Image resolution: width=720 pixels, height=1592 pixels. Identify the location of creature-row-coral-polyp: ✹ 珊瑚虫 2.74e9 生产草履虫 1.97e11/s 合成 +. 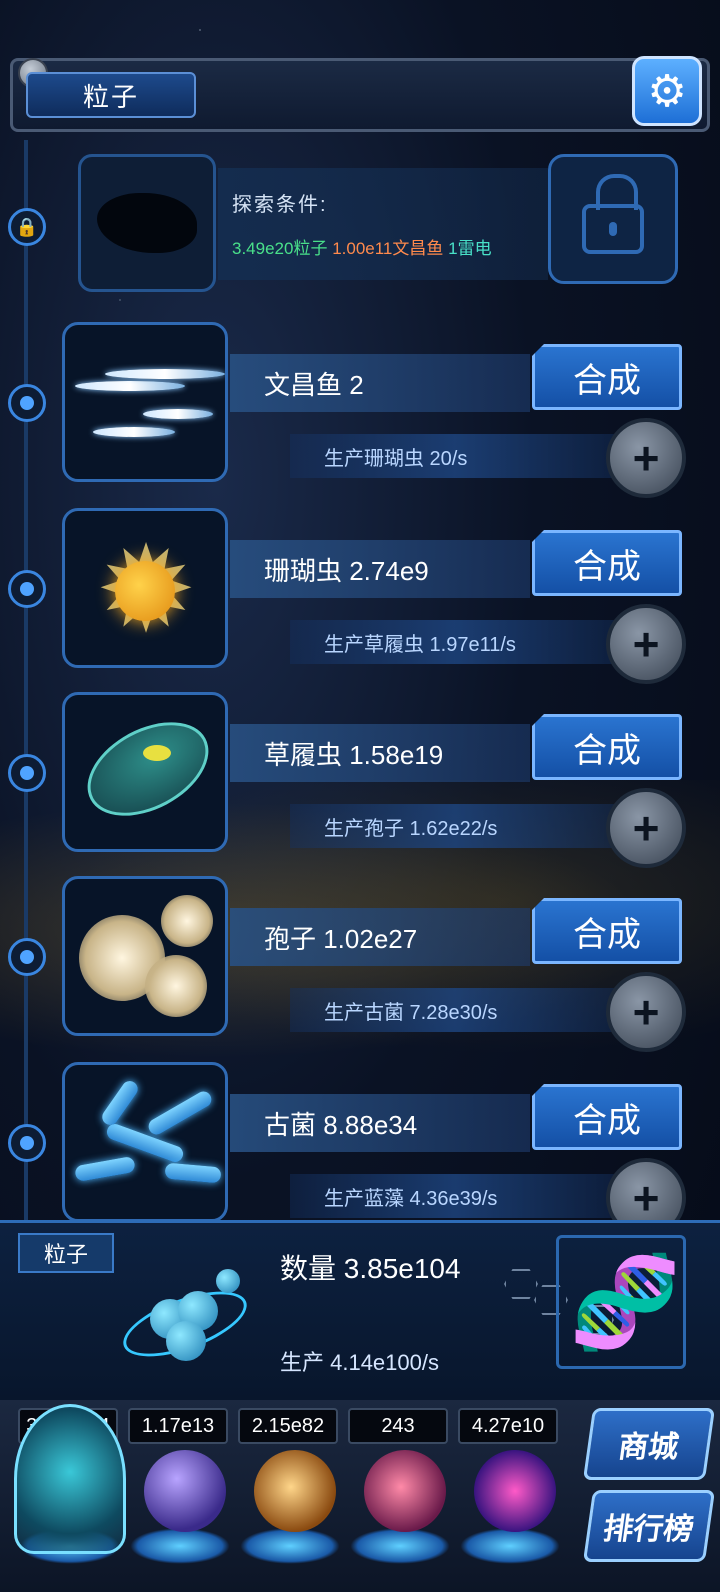
(360, 600).